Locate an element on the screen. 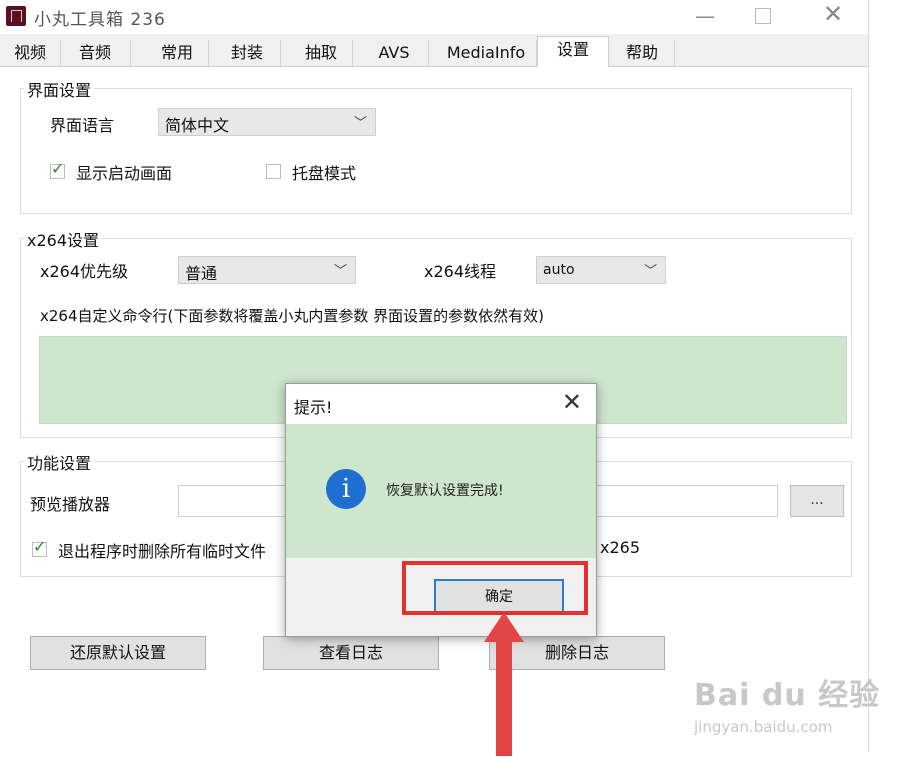  dialog-message: 恢复默认设置完成! is located at coordinates (445, 491).